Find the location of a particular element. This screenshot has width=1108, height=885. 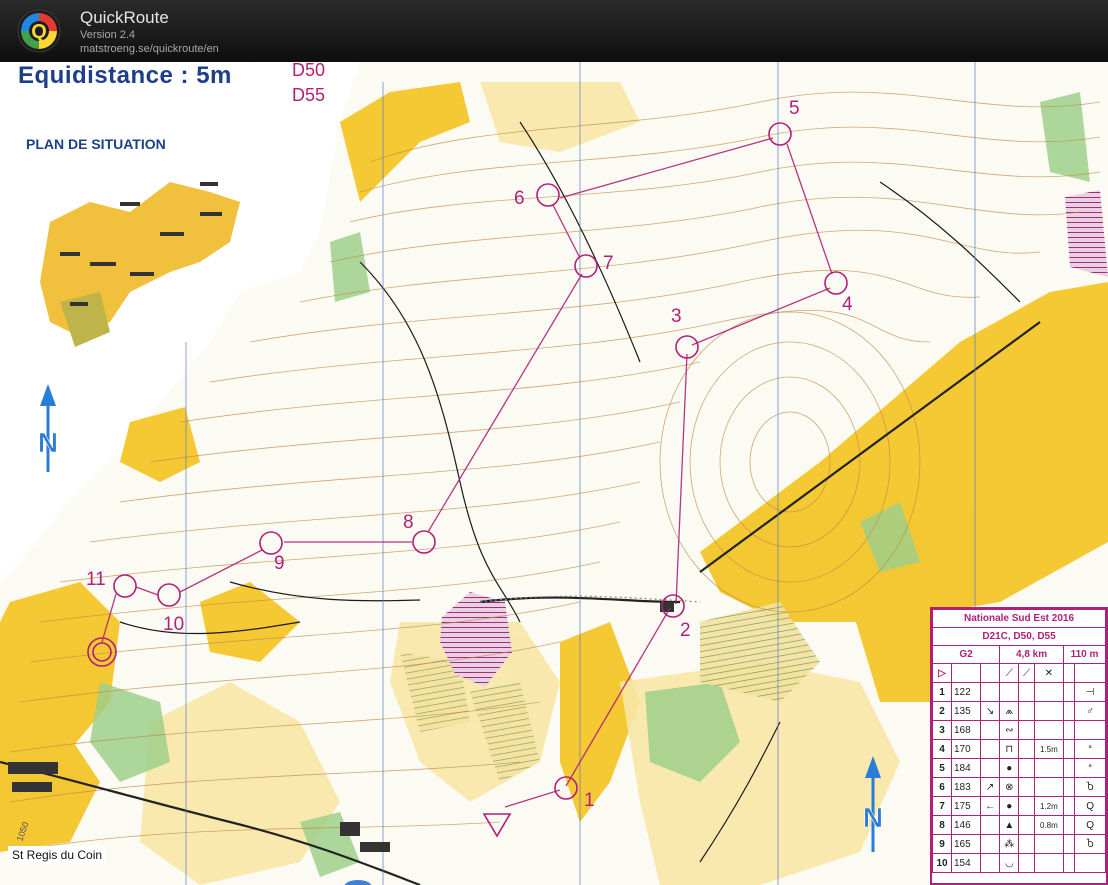

desc-cell-d: ⩕ is located at coordinates (1009, 711).